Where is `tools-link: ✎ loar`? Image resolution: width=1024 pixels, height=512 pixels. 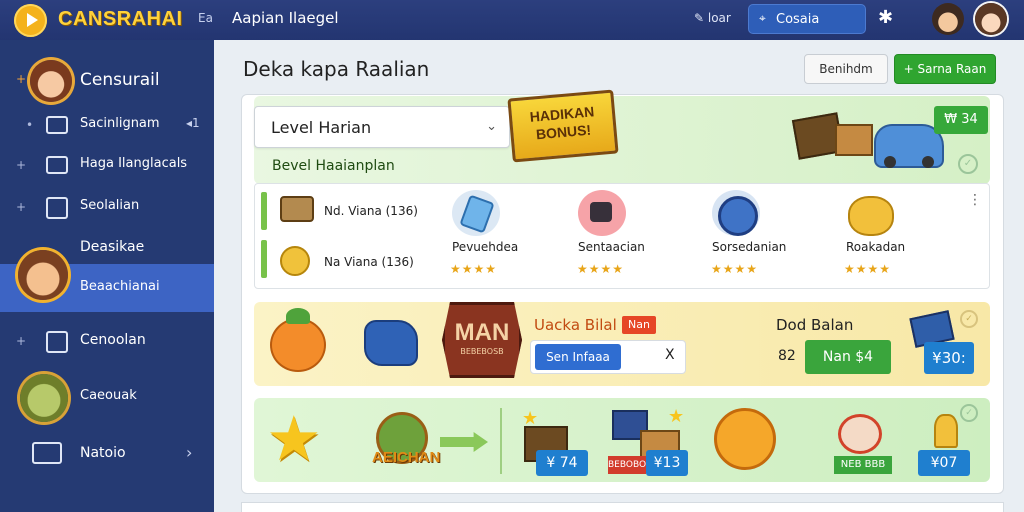 tools-link: ✎ loar is located at coordinates (712, 18).